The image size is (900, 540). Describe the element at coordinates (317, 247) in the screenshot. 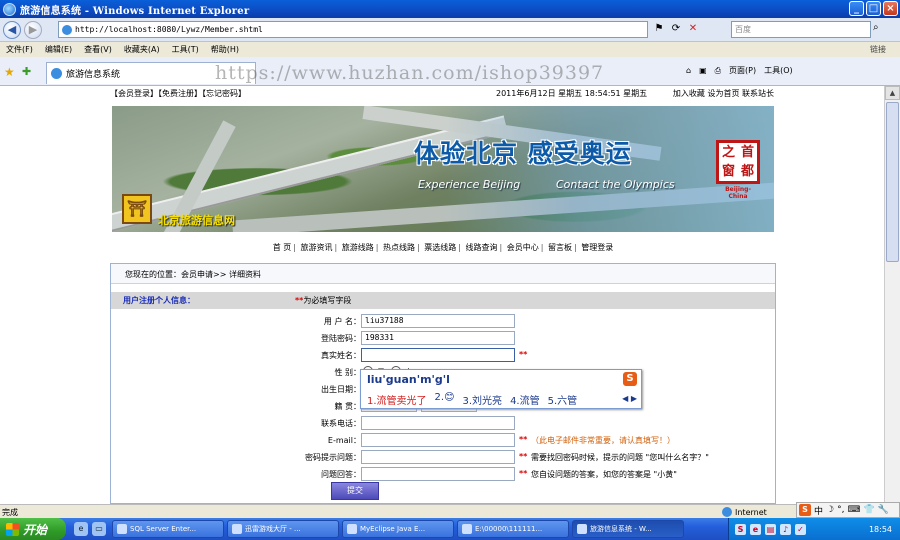

I see `nav-news: 旅游资讯` at that location.